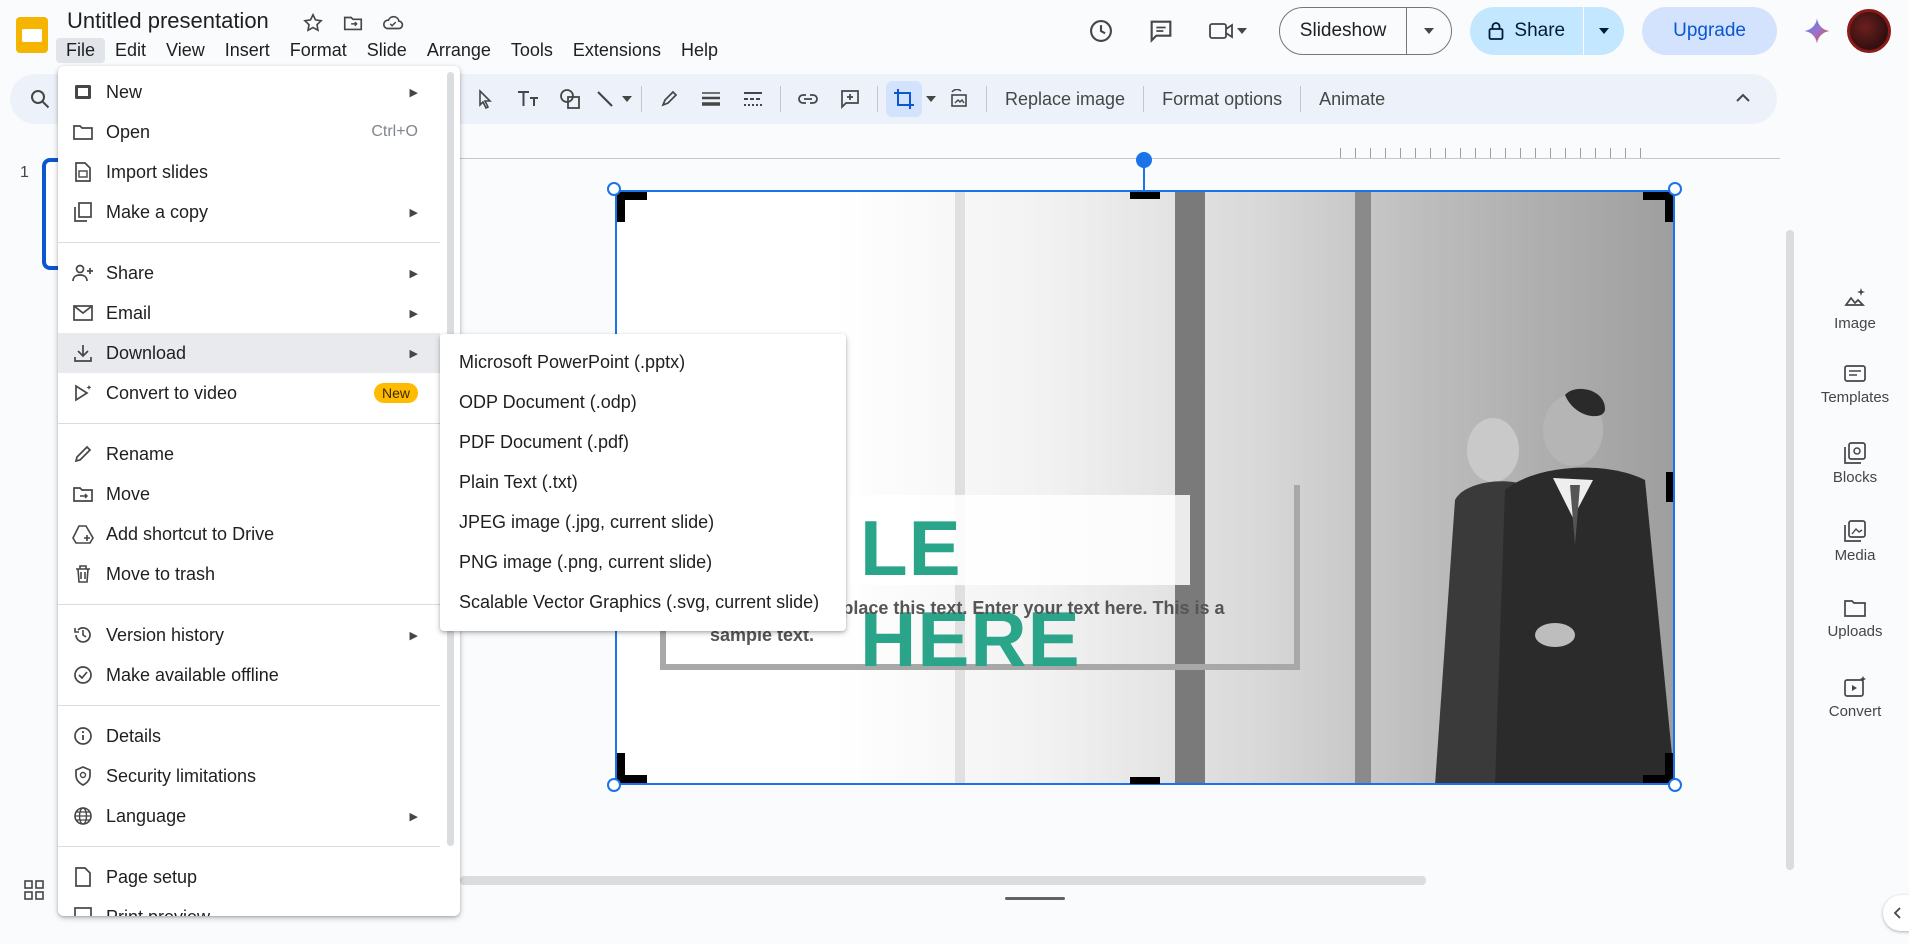 The width and height of the screenshot is (1909, 944). Describe the element at coordinates (1145, 195) in the screenshot. I see `crop-handle-top` at that location.